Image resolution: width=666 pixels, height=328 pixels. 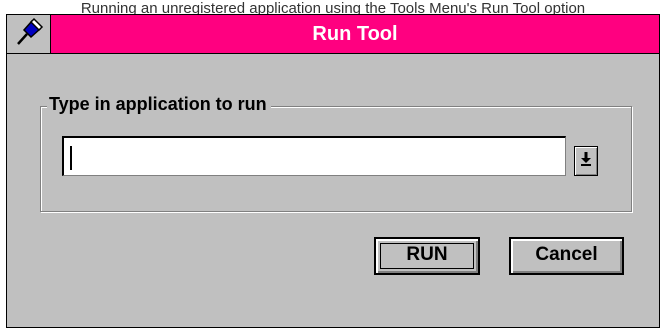 I want to click on application-input, so click(x=314, y=156).